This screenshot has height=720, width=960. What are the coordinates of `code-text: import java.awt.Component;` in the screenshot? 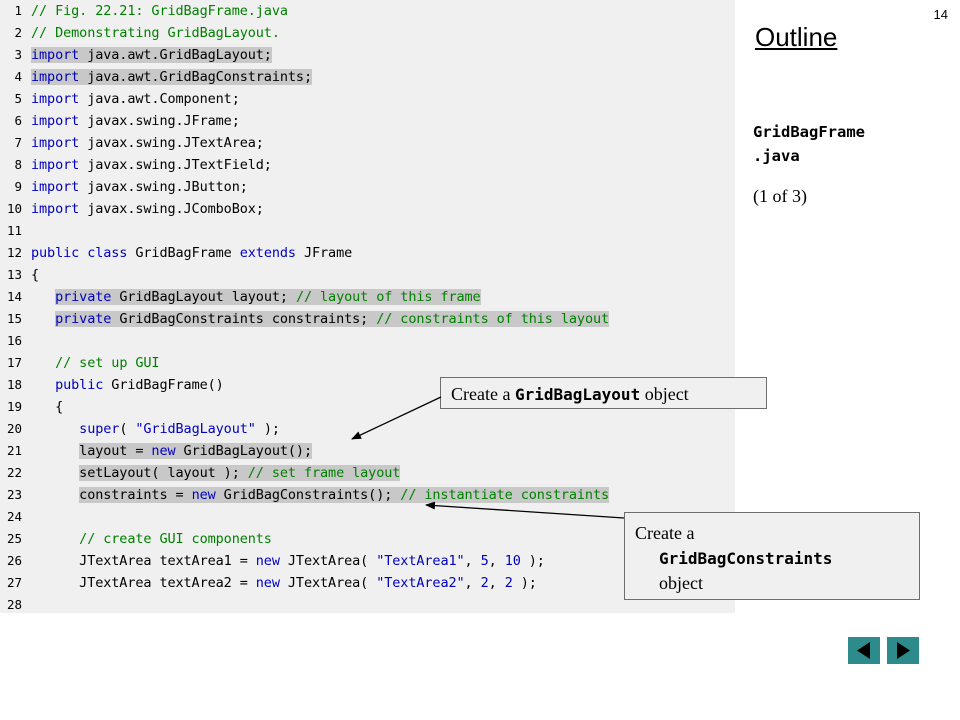 It's located at (135, 99).